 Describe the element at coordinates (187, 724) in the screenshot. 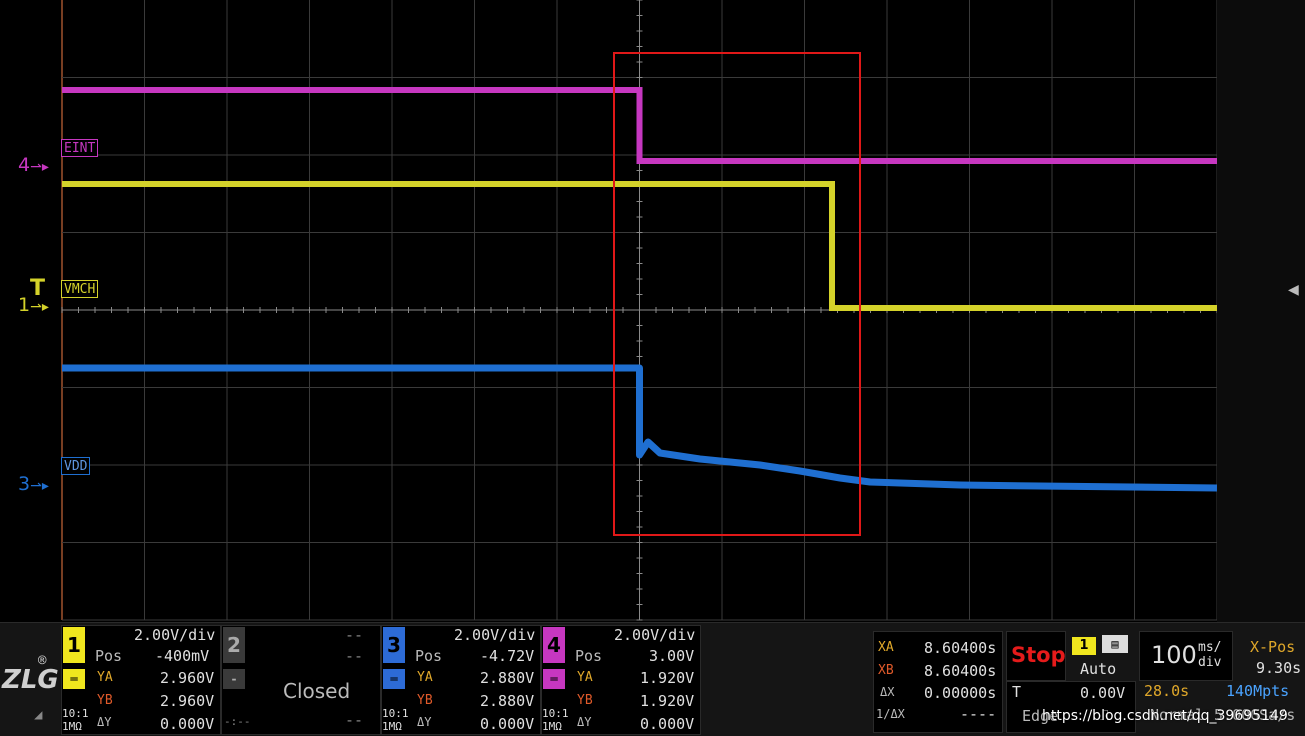

I see `ch1-dy-value: 0.000V` at that location.